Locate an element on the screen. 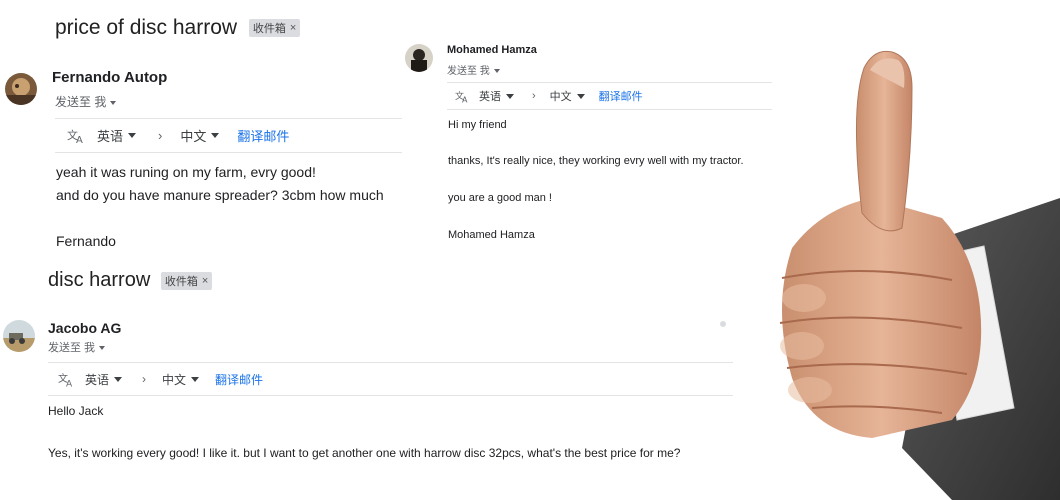  sender-name: Jacobo AG is located at coordinates (84, 328).